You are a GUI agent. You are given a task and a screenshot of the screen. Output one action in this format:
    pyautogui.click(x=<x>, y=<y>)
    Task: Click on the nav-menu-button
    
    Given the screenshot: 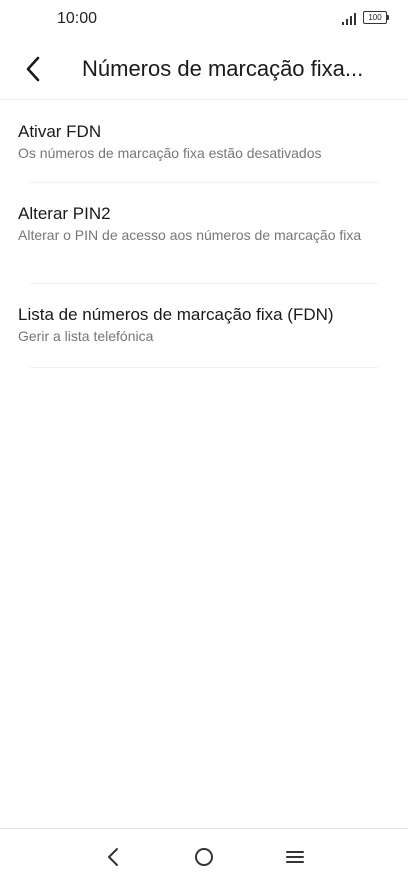 What is the action you would take?
    pyautogui.click(x=295, y=857)
    